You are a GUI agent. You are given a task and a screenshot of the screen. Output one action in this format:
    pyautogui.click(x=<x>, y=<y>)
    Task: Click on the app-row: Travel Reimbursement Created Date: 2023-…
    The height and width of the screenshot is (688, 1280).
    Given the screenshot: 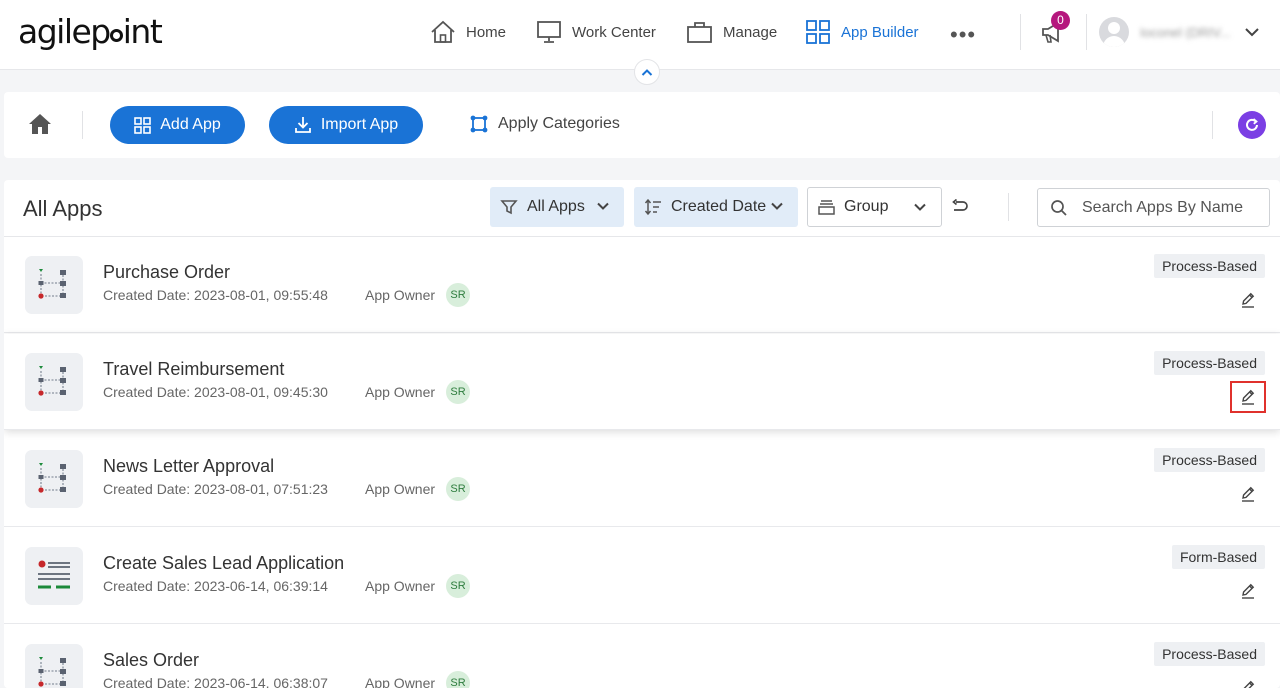 What is the action you would take?
    pyautogui.click(x=642, y=382)
    